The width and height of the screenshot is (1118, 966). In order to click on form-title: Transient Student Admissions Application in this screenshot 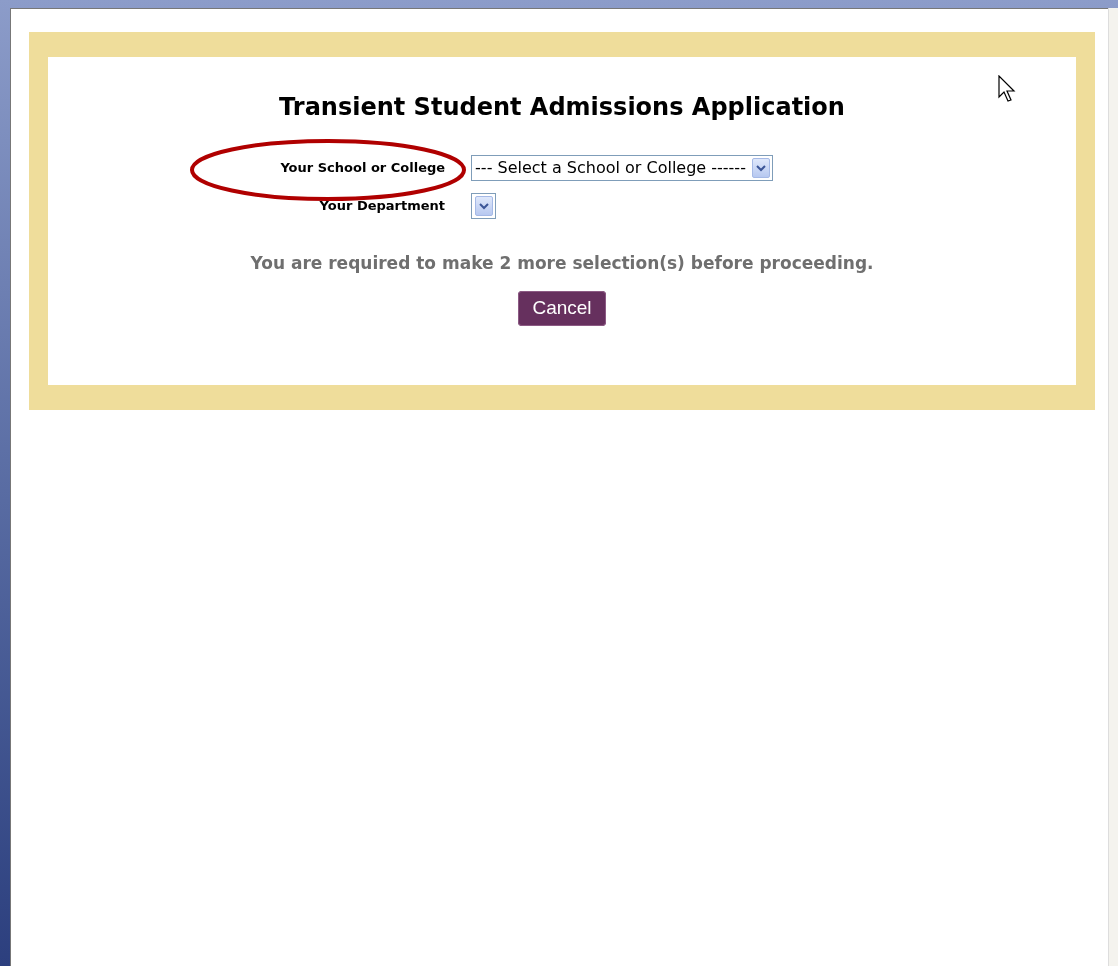, I will do `click(562, 107)`.